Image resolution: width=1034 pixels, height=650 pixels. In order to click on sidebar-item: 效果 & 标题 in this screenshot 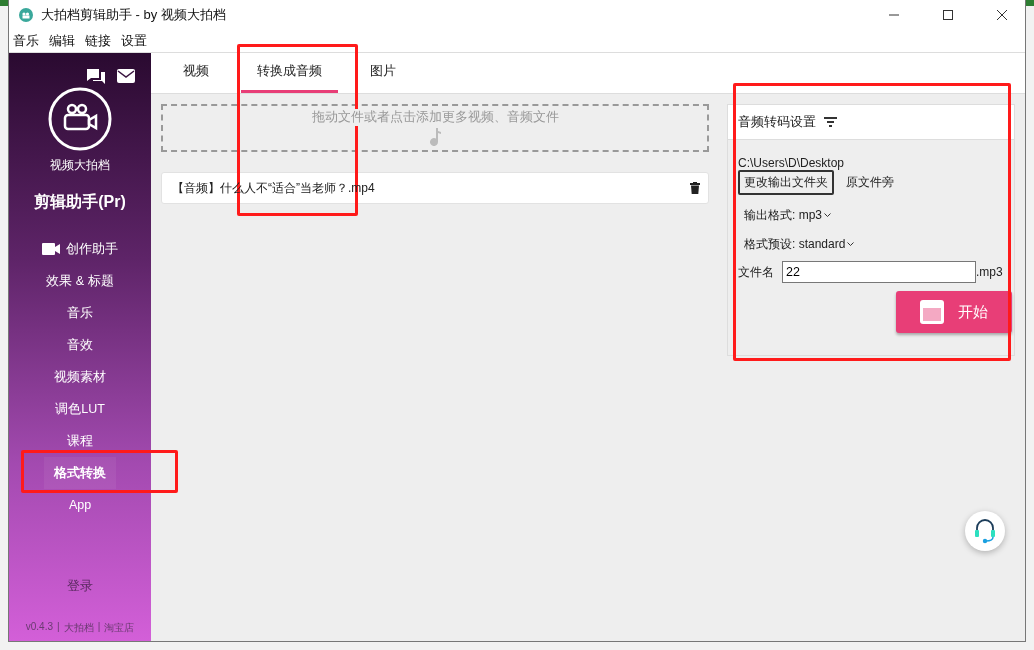, I will do `click(80, 281)`.